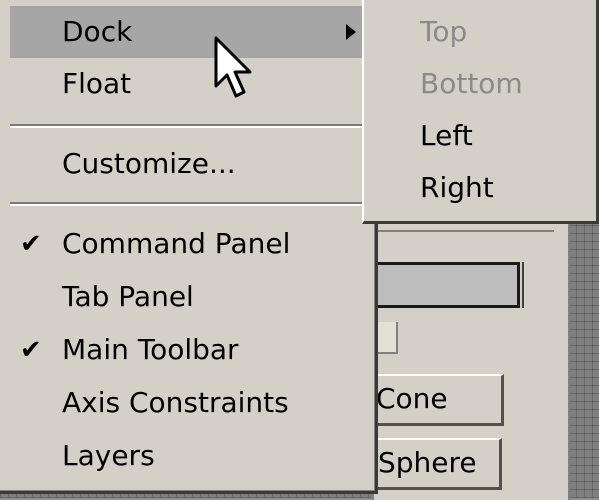 This screenshot has height=500, width=599. What do you see at coordinates (175, 402) in the screenshot?
I see `menu-item-label: Axis Constraints` at bounding box center [175, 402].